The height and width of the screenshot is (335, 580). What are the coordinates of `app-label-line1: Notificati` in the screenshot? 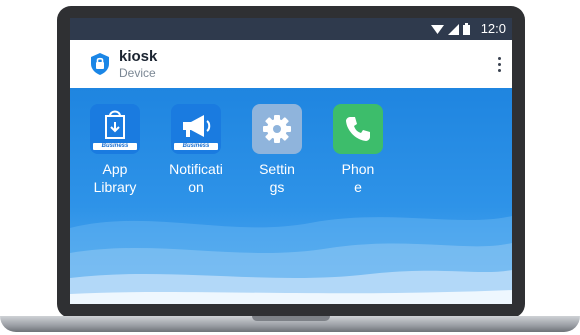 It's located at (196, 169).